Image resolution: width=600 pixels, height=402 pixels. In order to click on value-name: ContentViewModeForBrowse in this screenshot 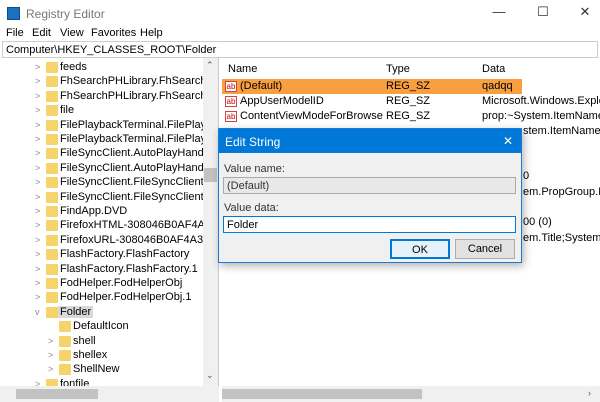, I will do `click(311, 116)`.